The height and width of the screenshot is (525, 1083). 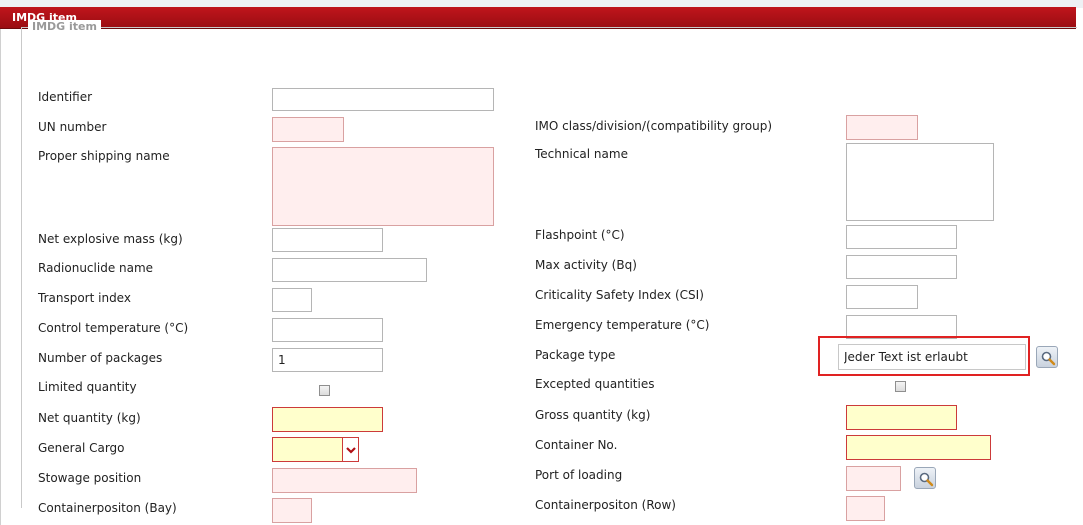 What do you see at coordinates (113, 328) in the screenshot?
I see `control-temperature-label: Control temperature (°C)` at bounding box center [113, 328].